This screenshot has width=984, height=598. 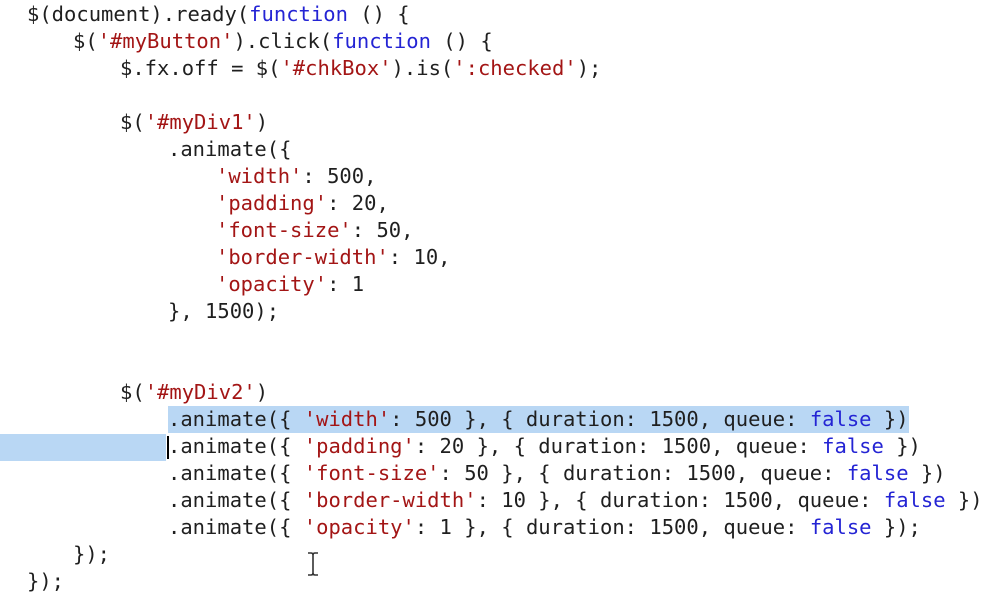 What do you see at coordinates (200, 122) in the screenshot?
I see `code-token: '#myDiv1'` at bounding box center [200, 122].